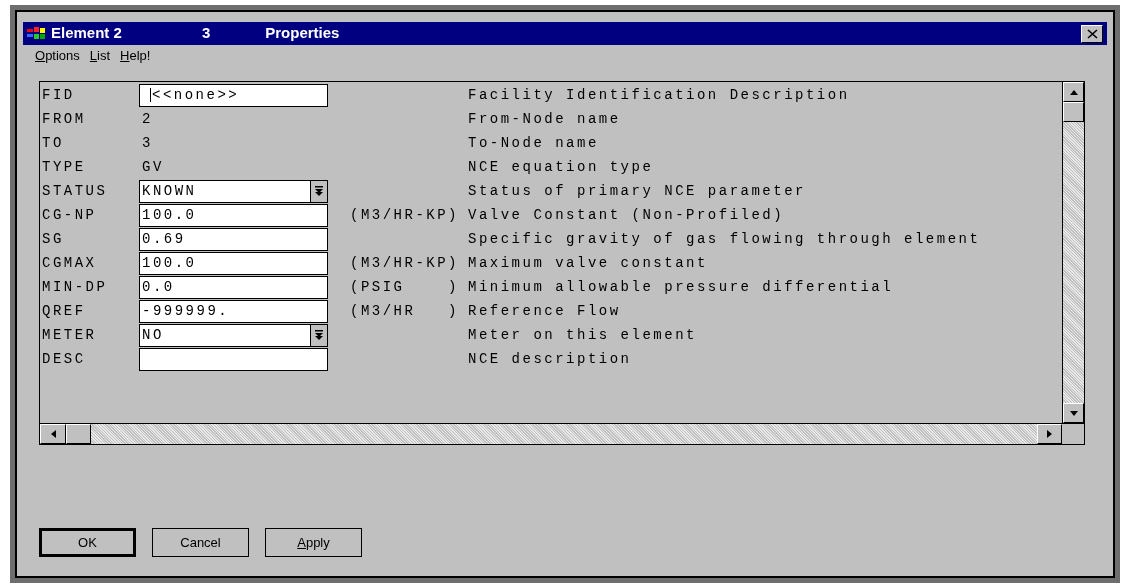 The image size is (1125, 587). What do you see at coordinates (37, 33) in the screenshot?
I see `app-logo-icon` at bounding box center [37, 33].